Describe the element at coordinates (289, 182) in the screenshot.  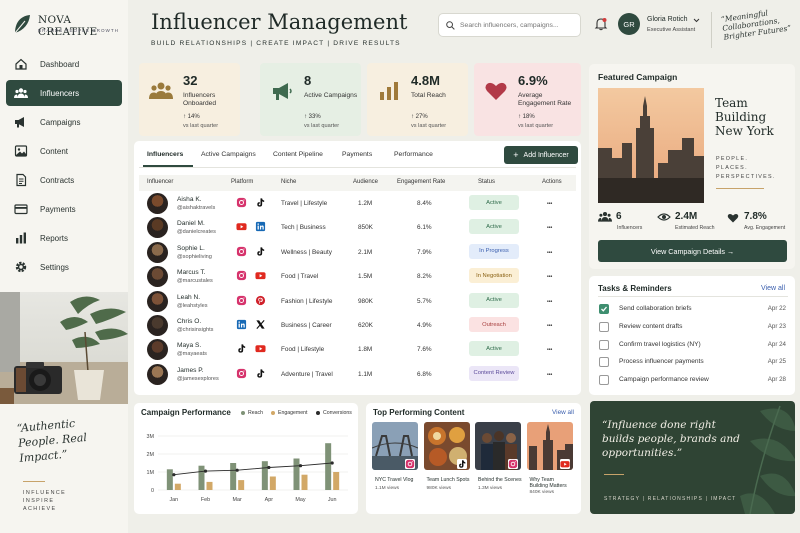
I see `column-header: Niche` at that location.